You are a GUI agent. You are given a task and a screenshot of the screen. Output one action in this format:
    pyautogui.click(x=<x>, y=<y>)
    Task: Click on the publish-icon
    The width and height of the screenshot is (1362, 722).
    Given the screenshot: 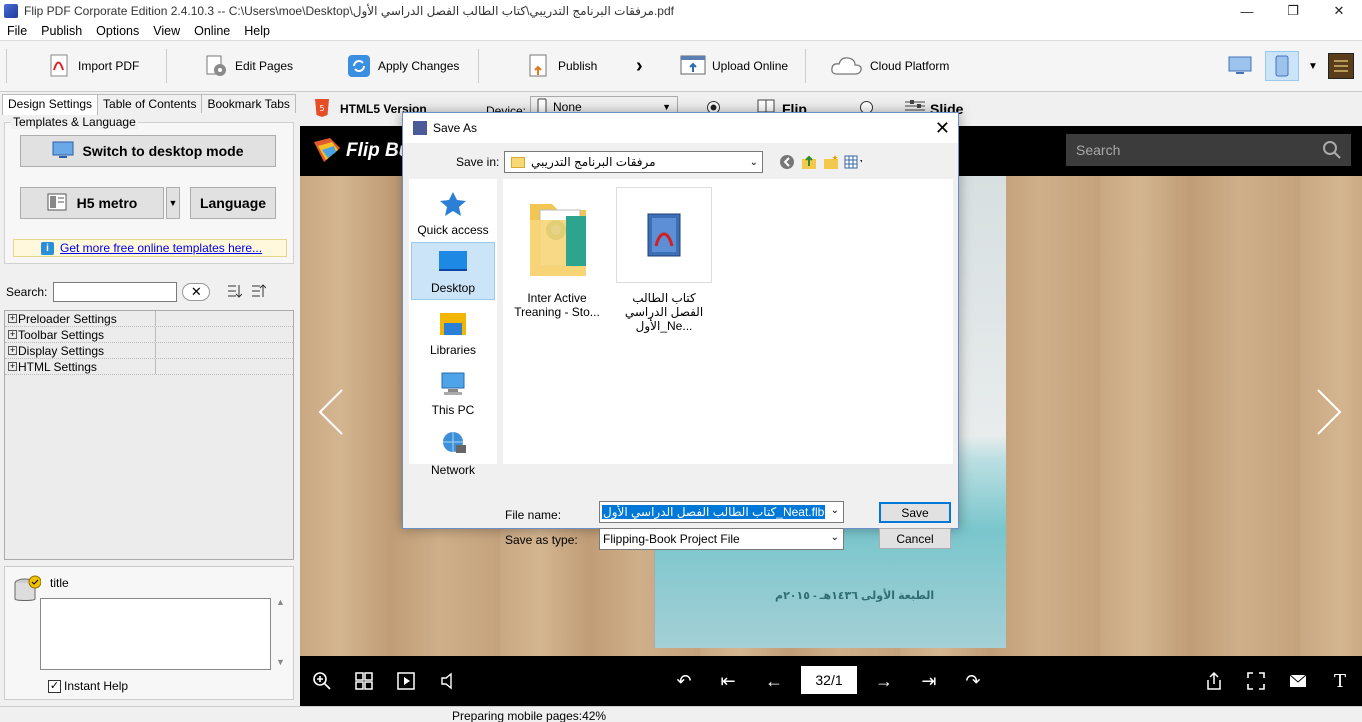 What is the action you would take?
    pyautogui.click(x=539, y=66)
    